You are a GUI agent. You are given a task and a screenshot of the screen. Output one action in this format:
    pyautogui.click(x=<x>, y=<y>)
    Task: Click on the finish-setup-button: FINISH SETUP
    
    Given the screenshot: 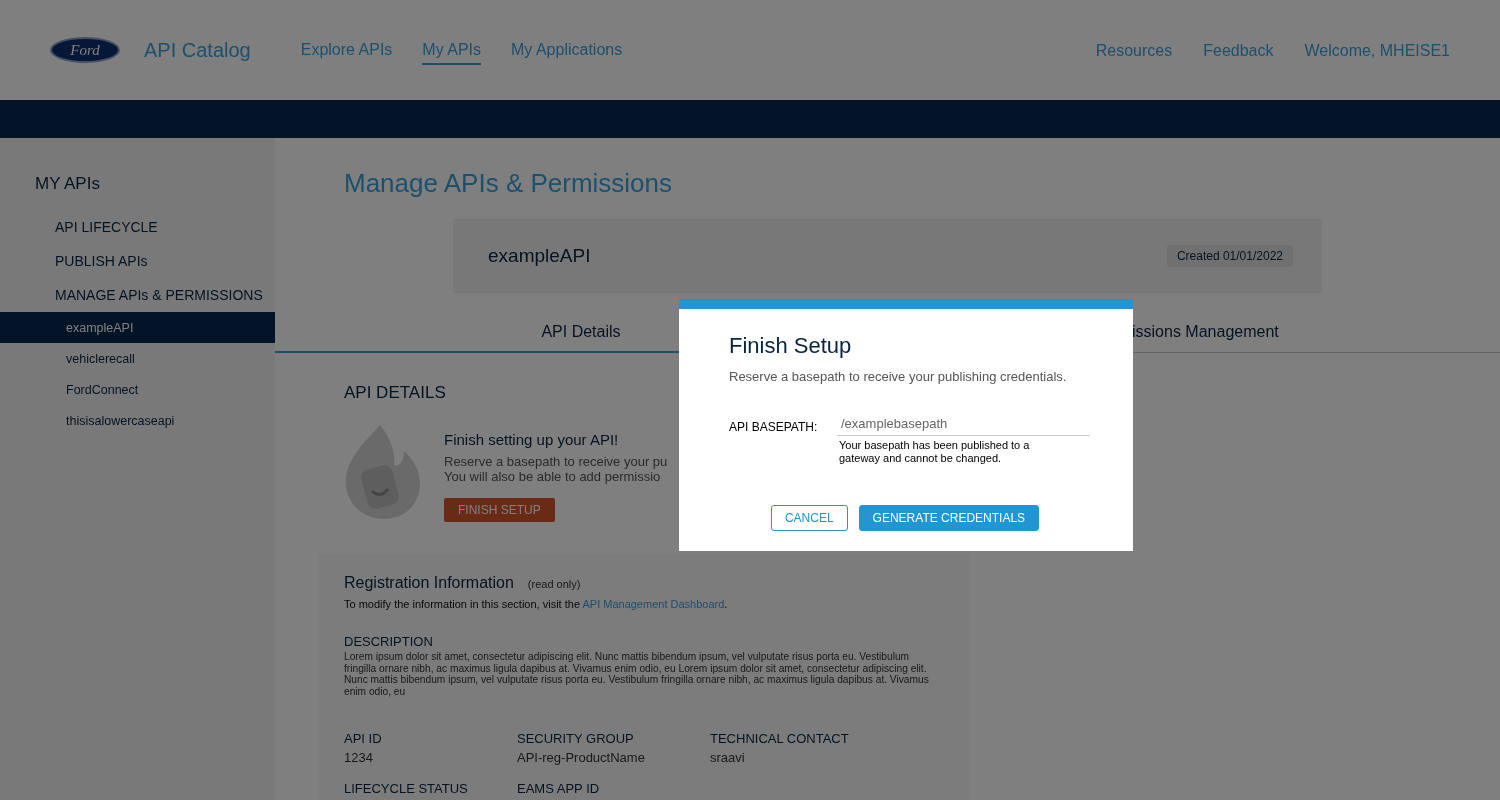 What is the action you would take?
    pyautogui.click(x=499, y=510)
    